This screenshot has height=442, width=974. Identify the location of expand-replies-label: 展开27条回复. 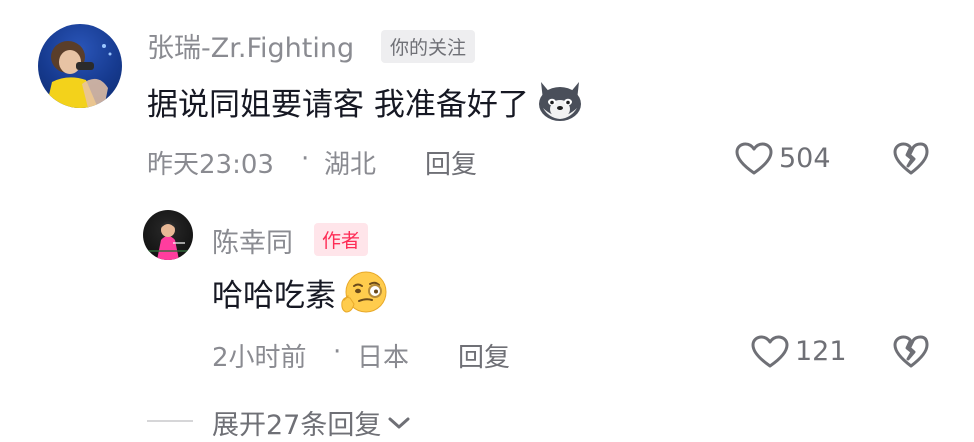
(297, 425).